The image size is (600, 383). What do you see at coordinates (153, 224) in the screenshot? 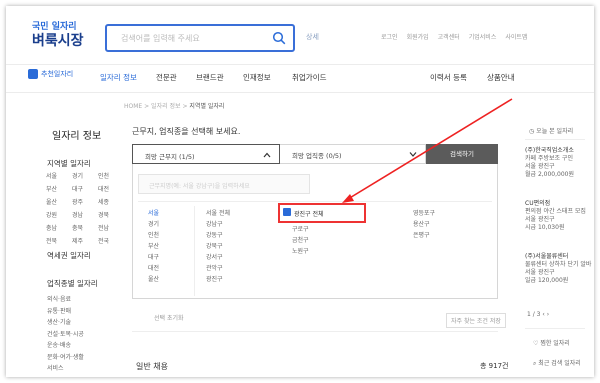
I see `province-item: 경기` at bounding box center [153, 224].